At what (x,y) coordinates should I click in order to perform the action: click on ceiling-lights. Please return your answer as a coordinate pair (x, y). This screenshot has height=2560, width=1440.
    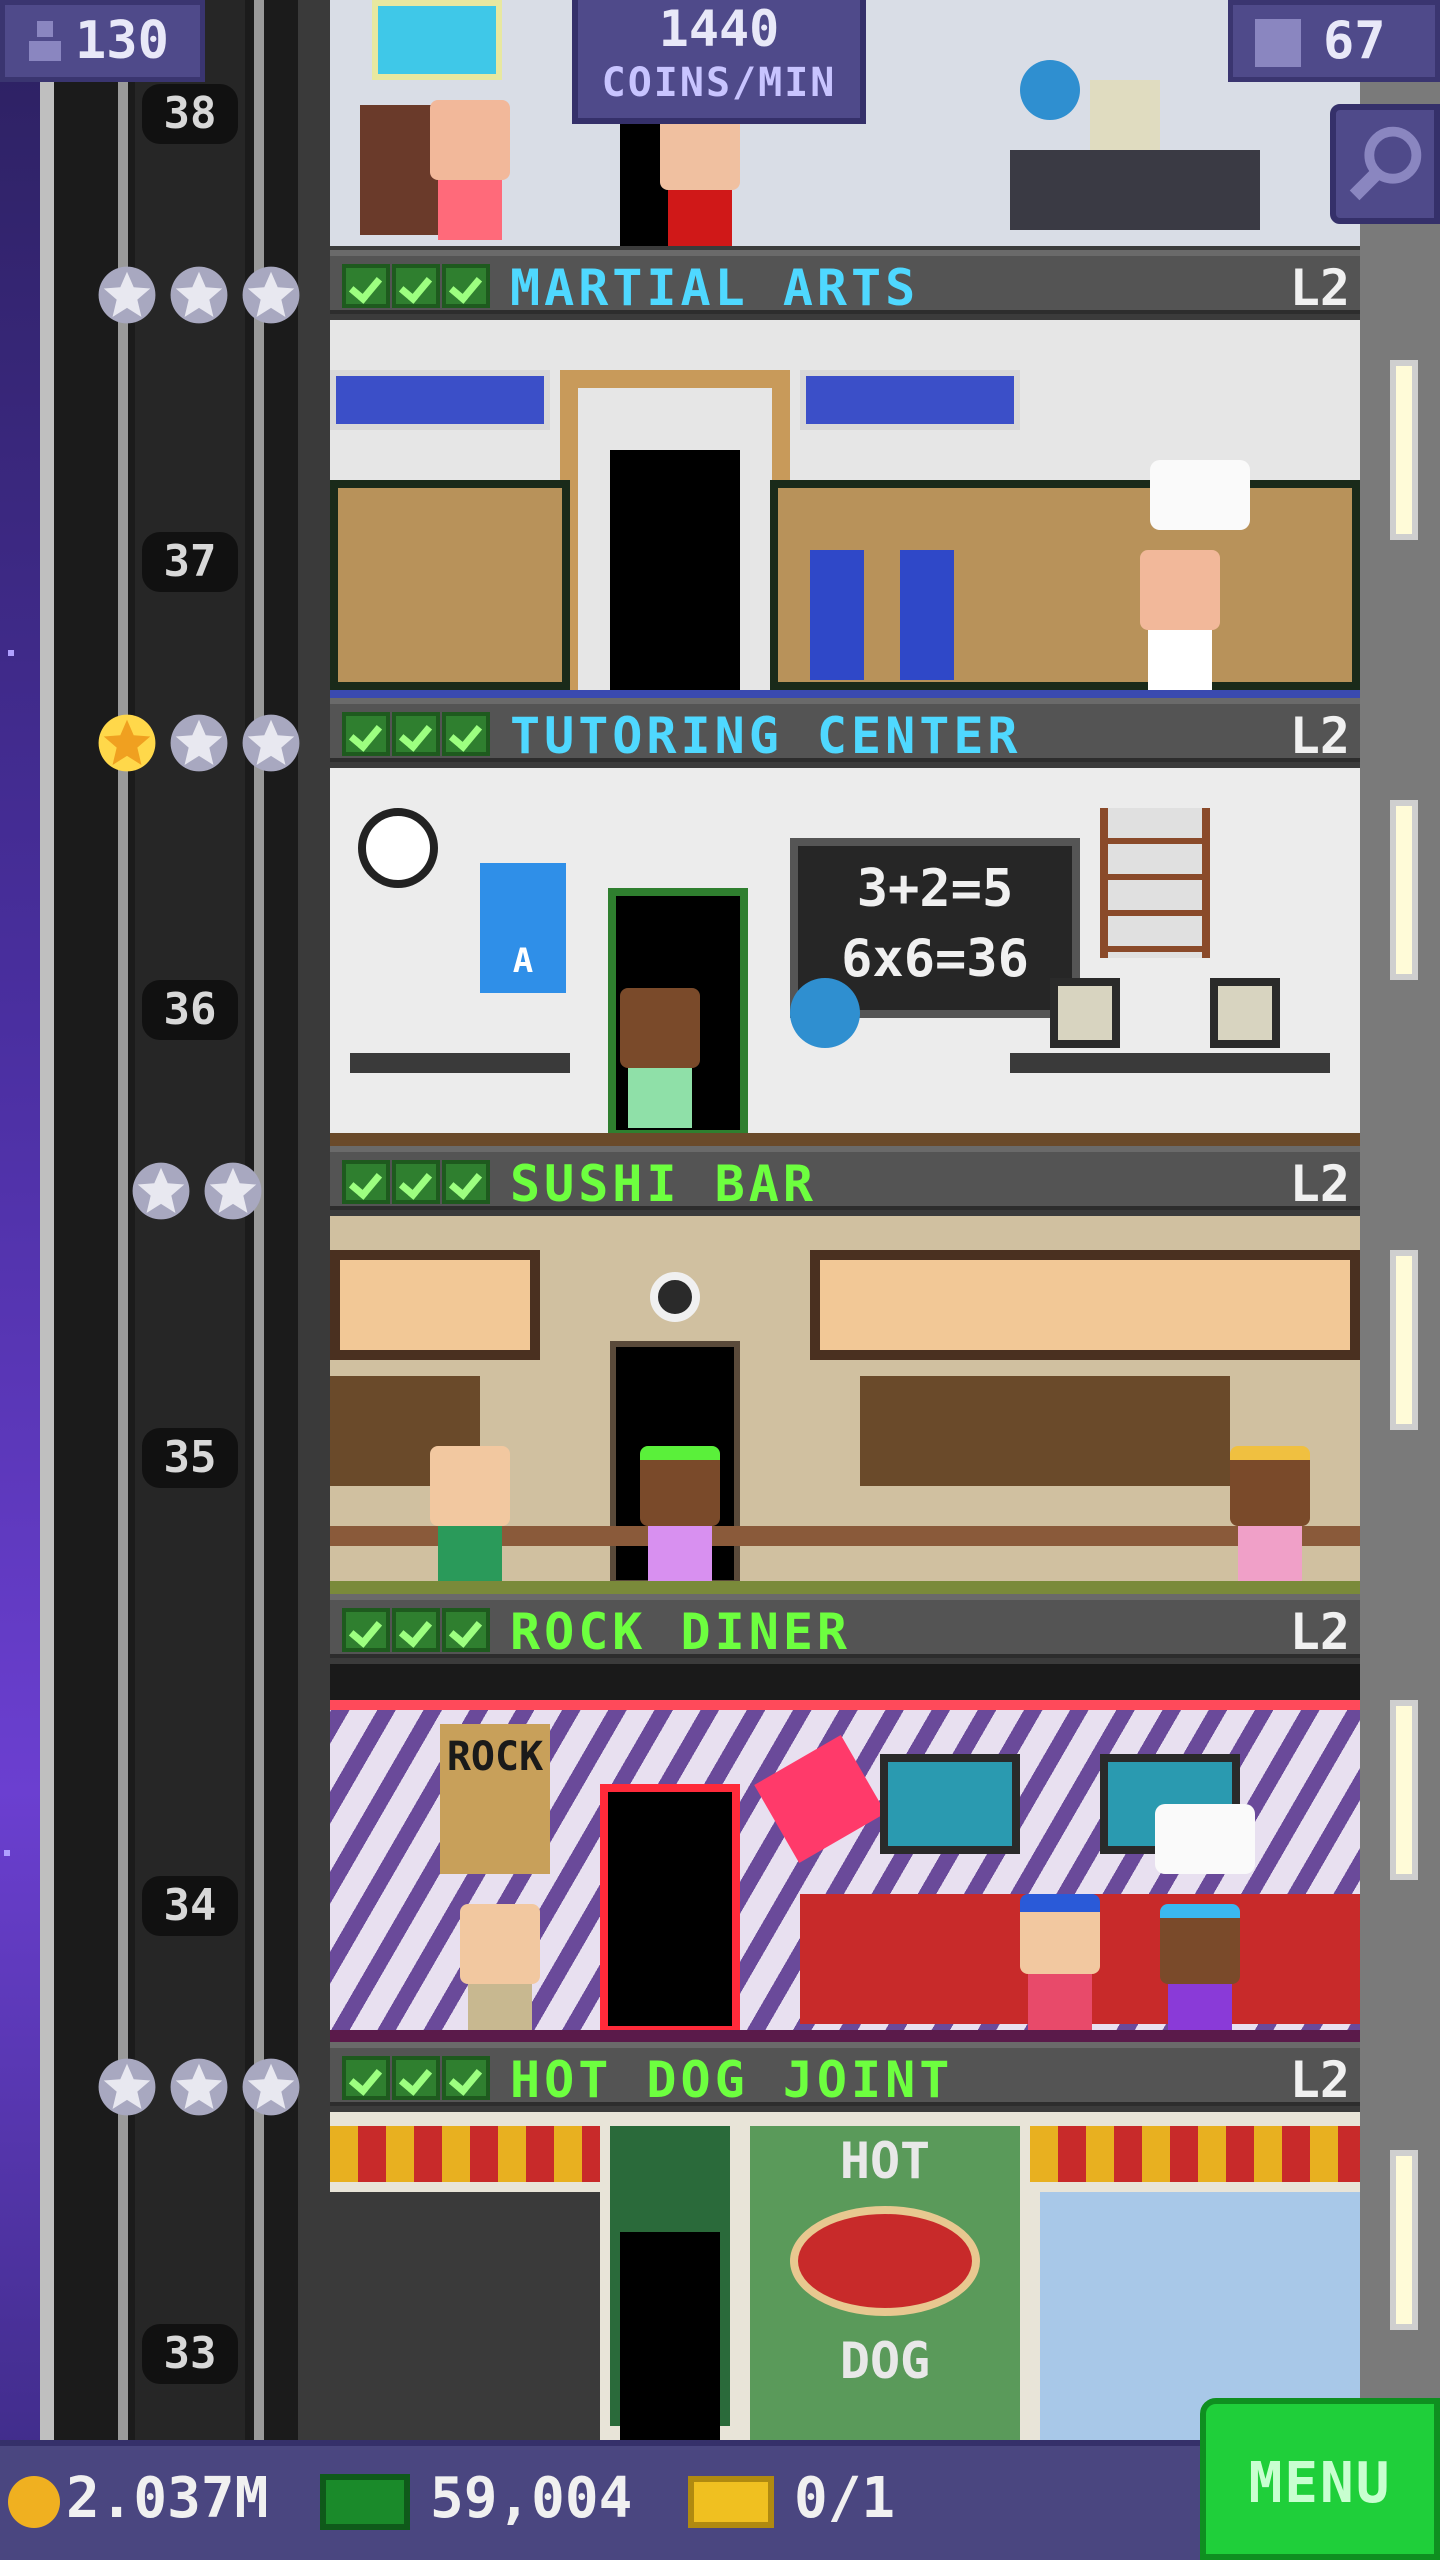
    Looking at the image, I should click on (845, 1682).